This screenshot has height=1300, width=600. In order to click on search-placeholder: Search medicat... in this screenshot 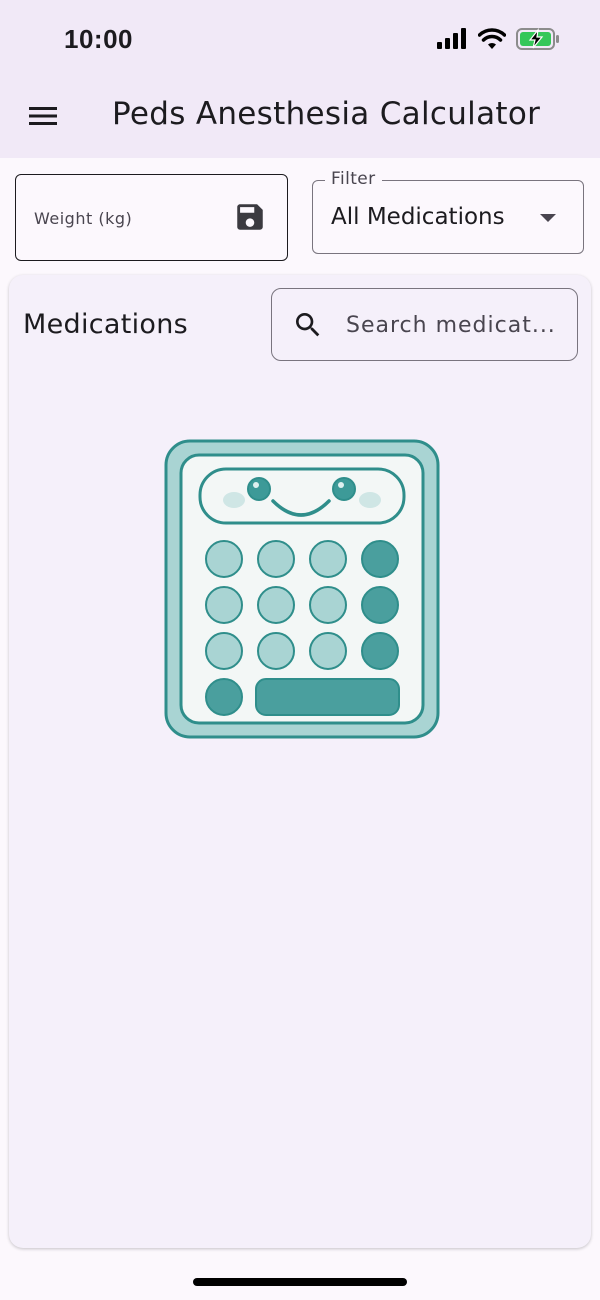, I will do `click(451, 325)`.